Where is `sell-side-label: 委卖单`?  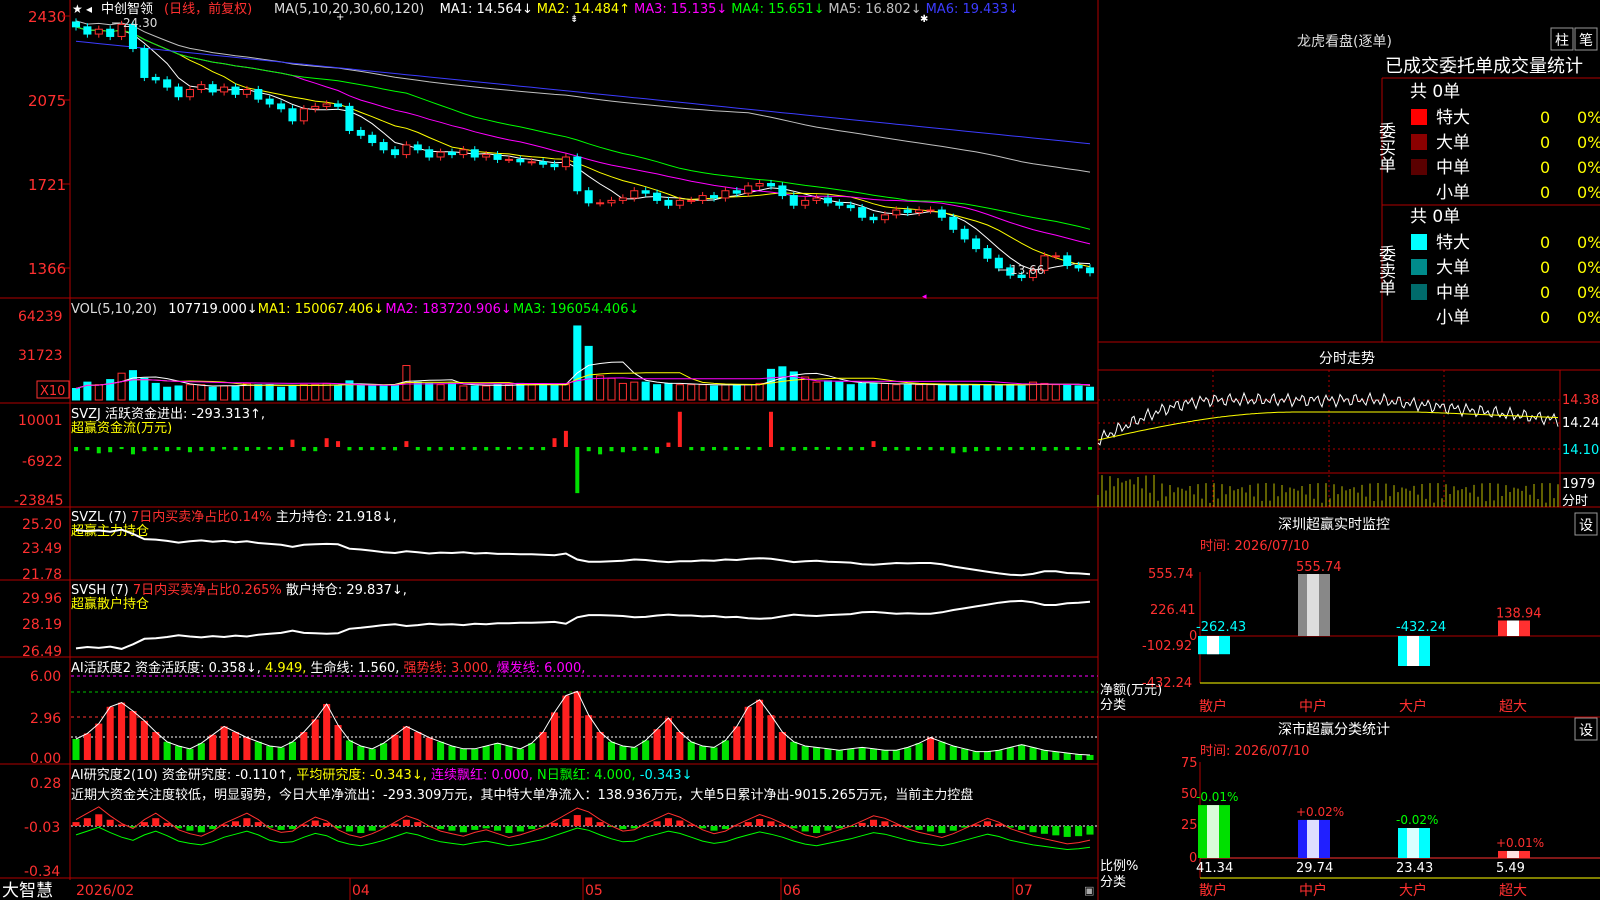
sell-side-label: 委卖单 is located at coordinates (1385, 270).